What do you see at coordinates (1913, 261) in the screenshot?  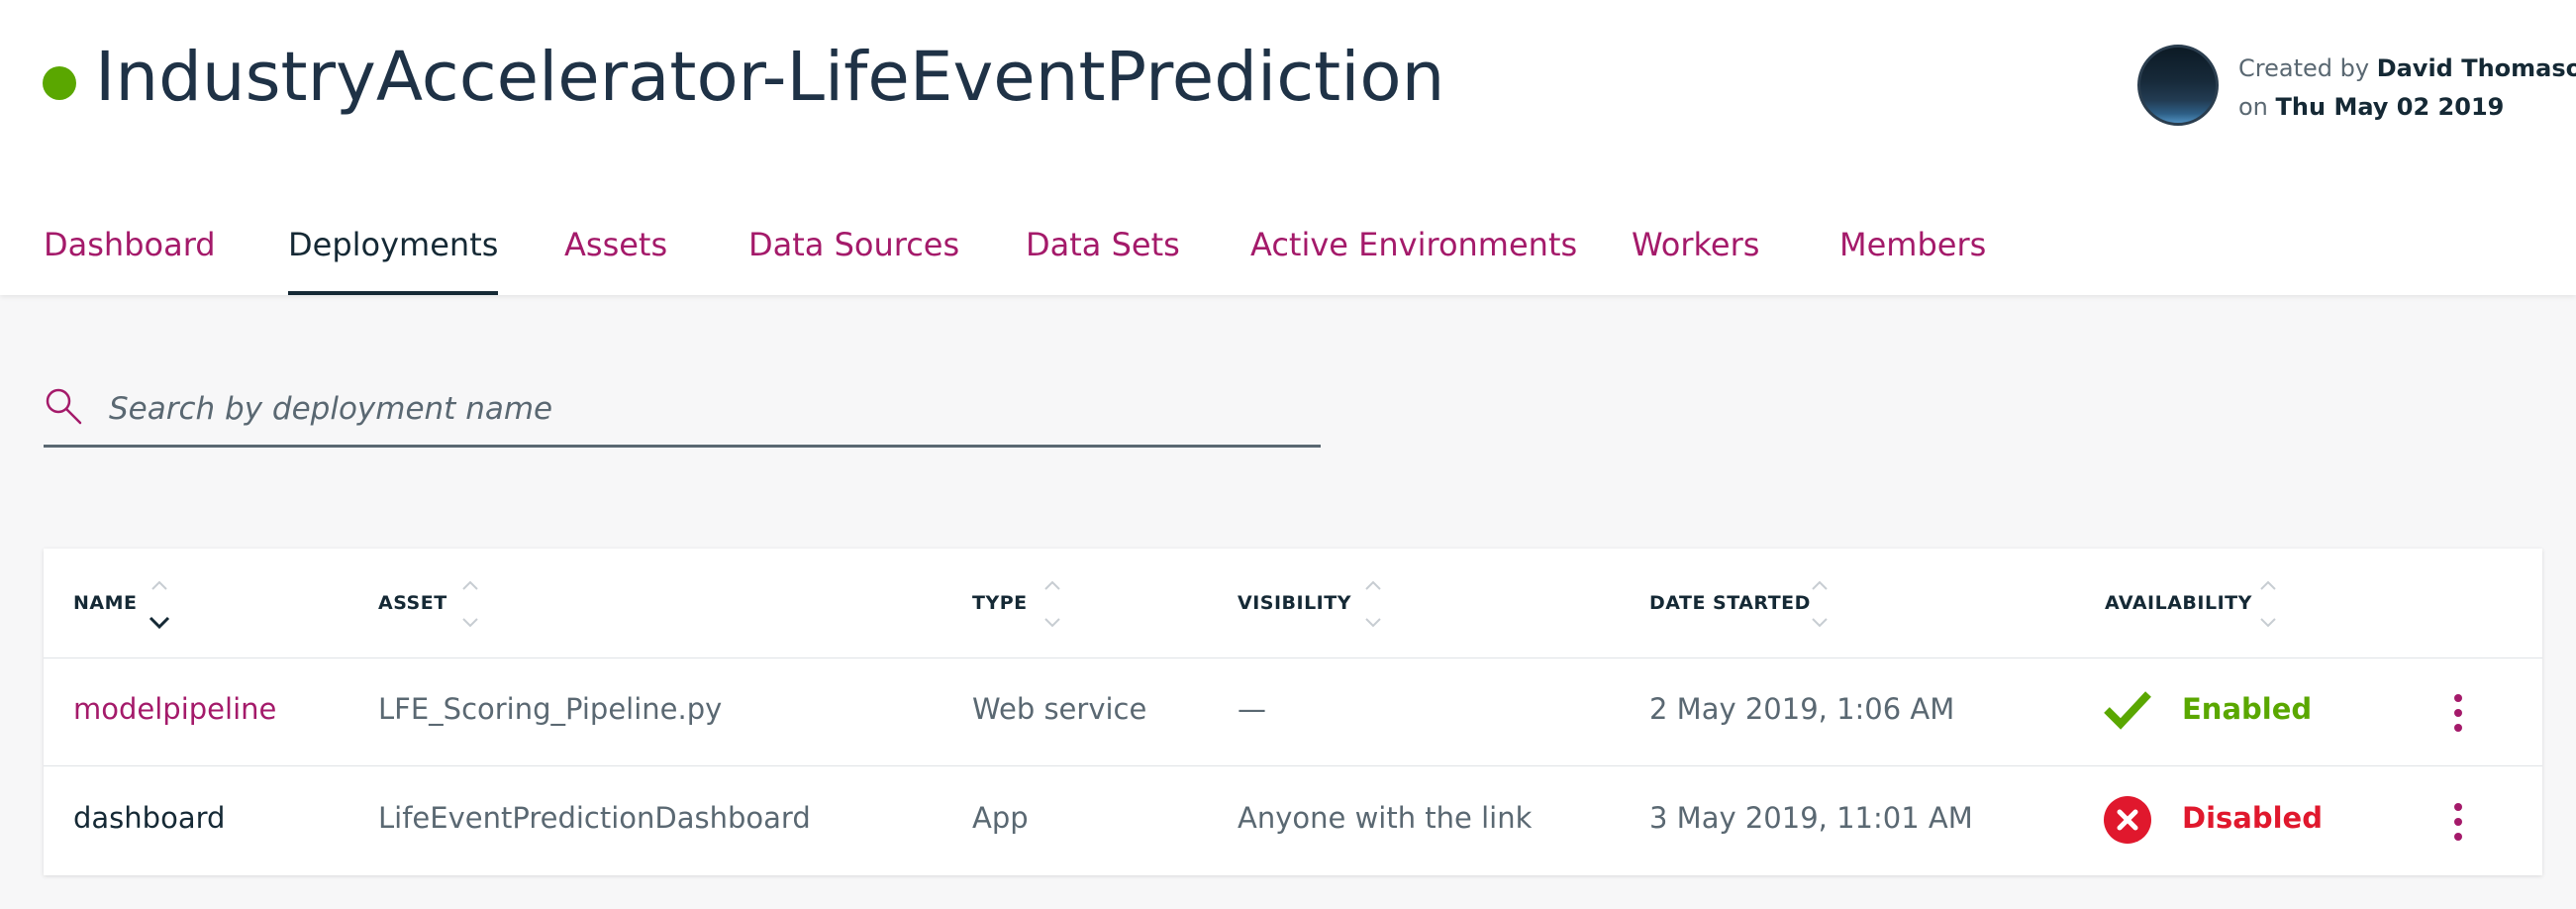 I see `tab-members: Members` at bounding box center [1913, 261].